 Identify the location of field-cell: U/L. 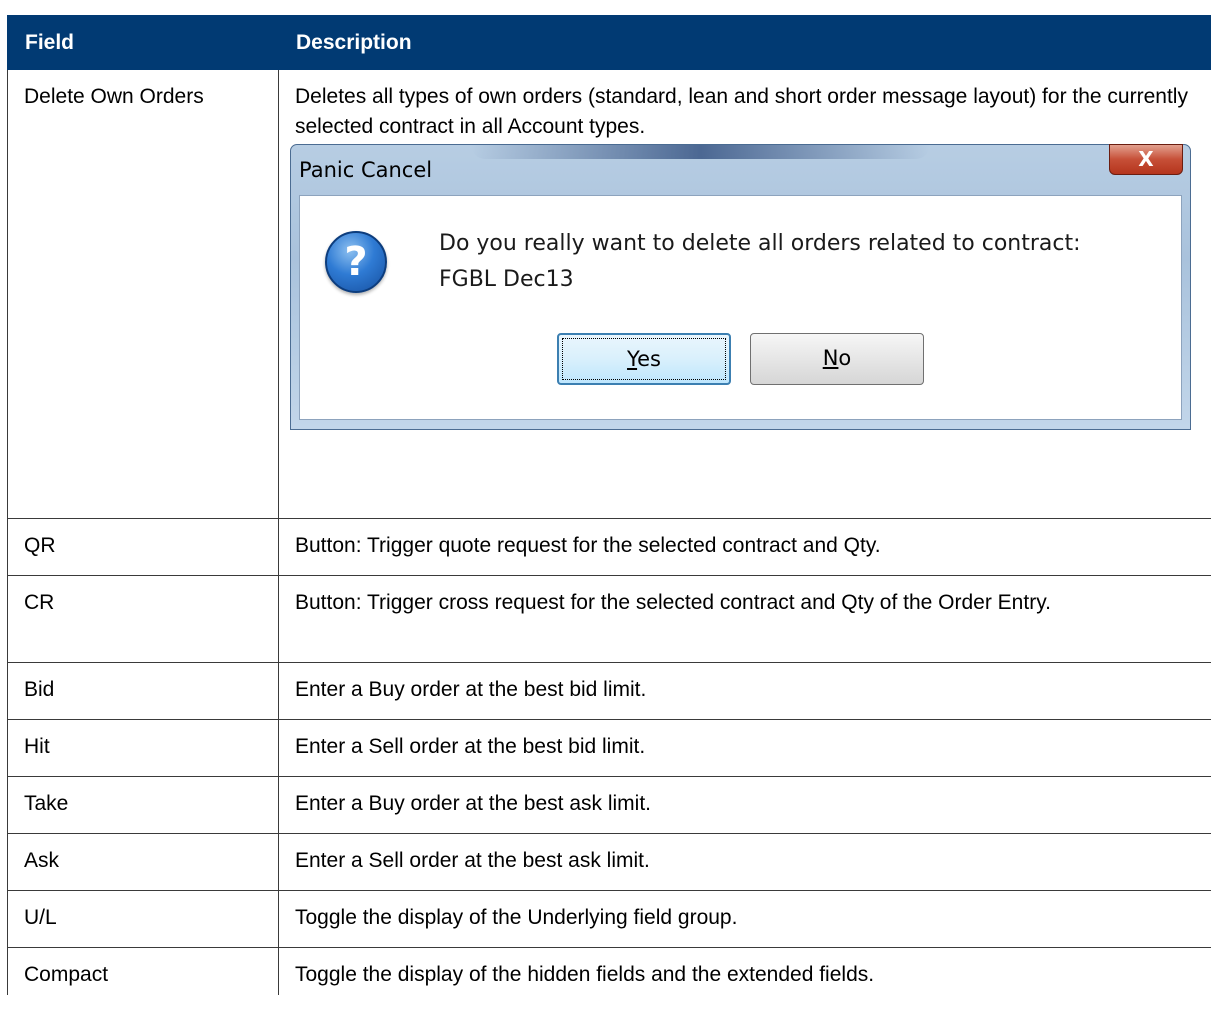
(143, 919).